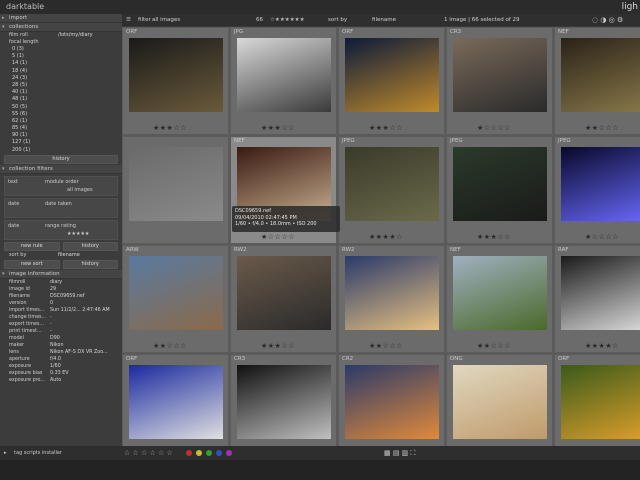 The height and width of the screenshot is (480, 640). I want to click on focal-length-item: 28 (5), so click(67, 85).